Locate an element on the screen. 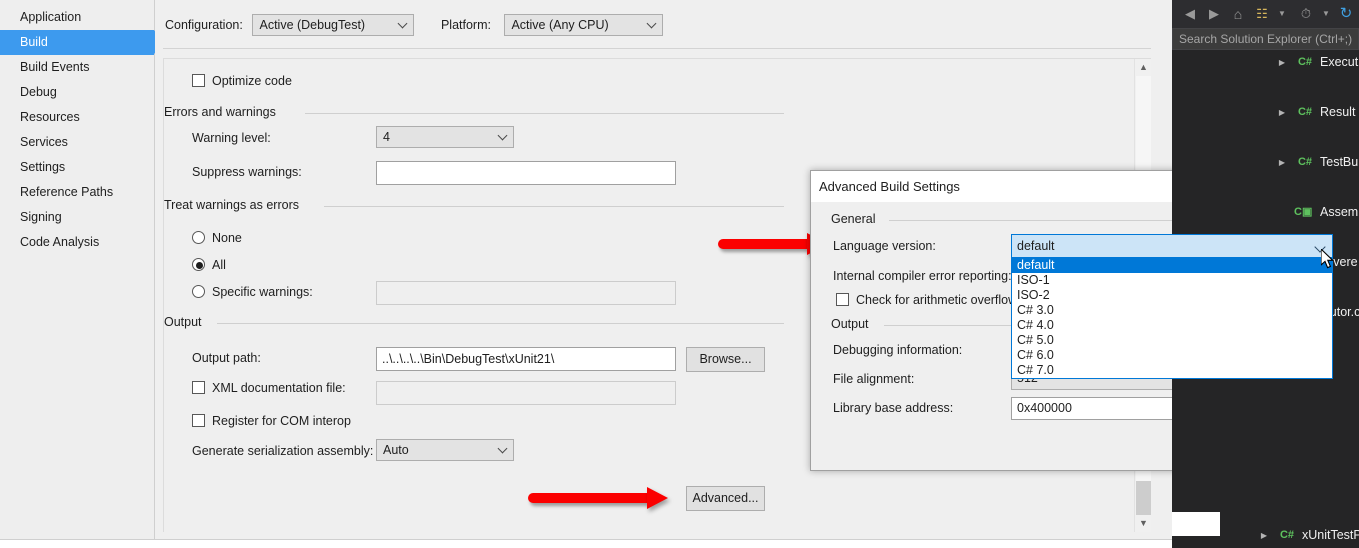 The width and height of the screenshot is (1359, 548). warning-level-value: 4 is located at coordinates (386, 137).